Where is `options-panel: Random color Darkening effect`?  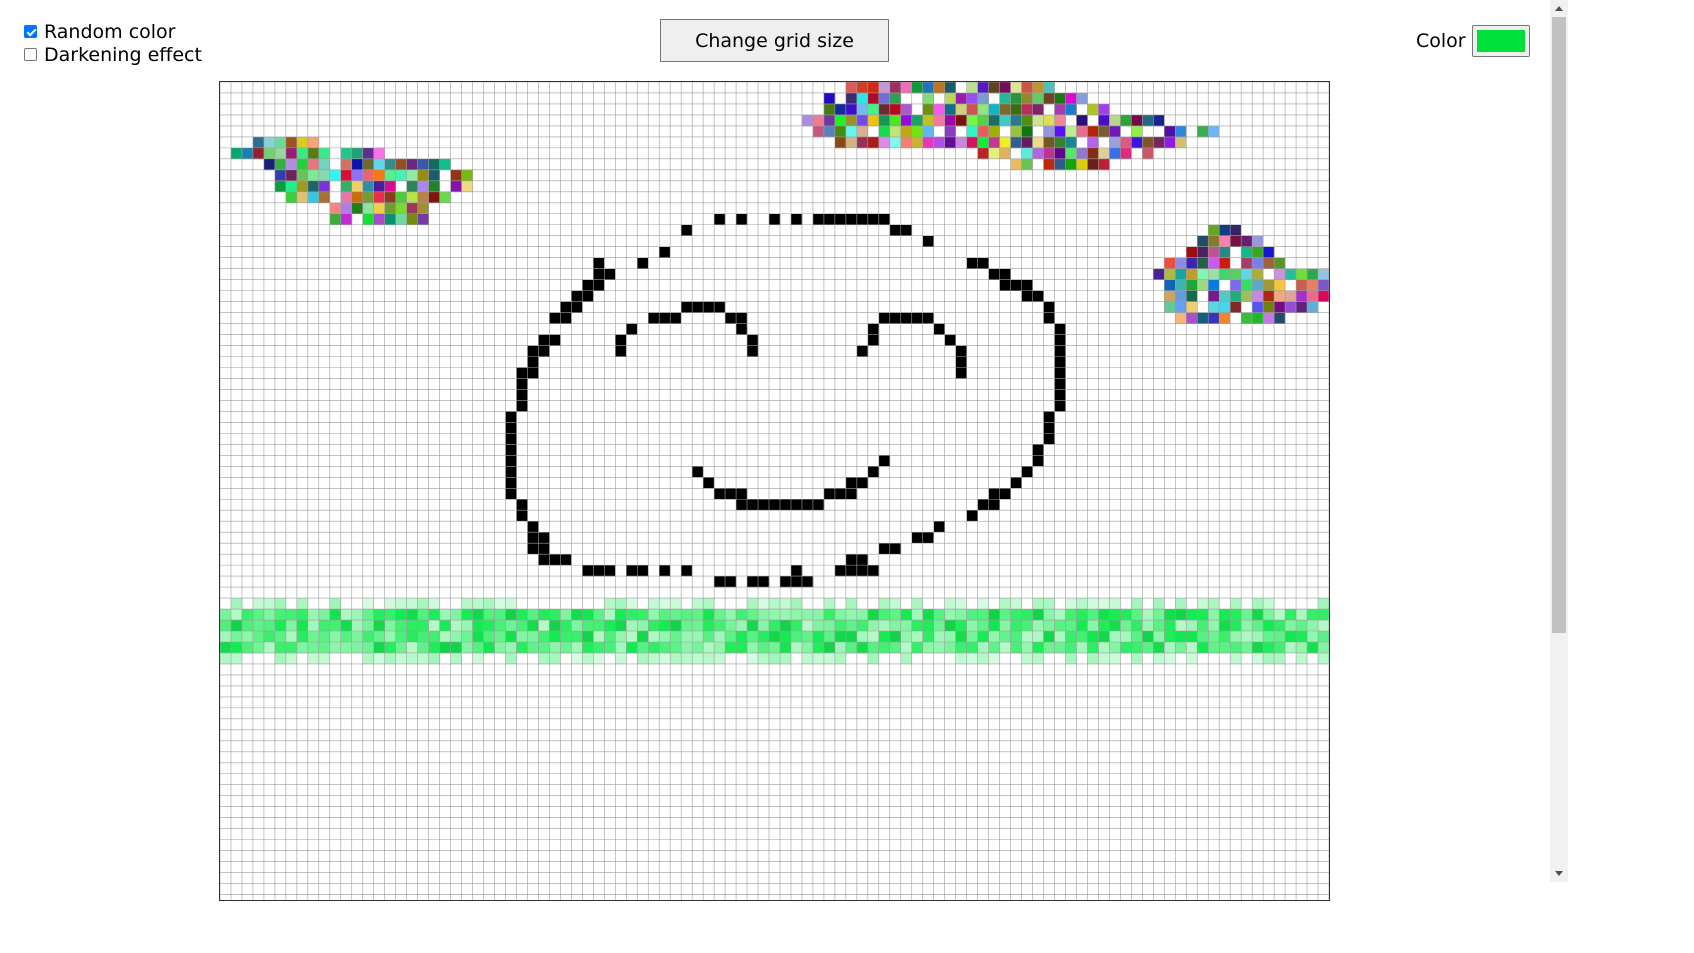 options-panel: Random color Darkening effect is located at coordinates (112, 43).